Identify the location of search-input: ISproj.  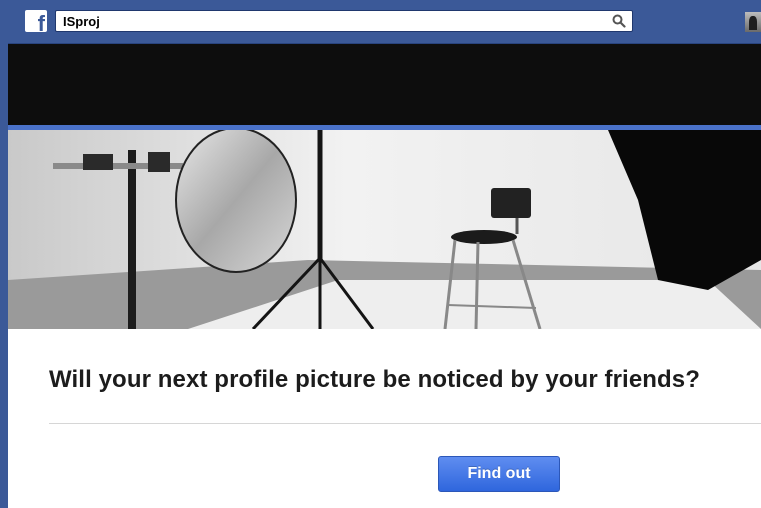
(81, 21).